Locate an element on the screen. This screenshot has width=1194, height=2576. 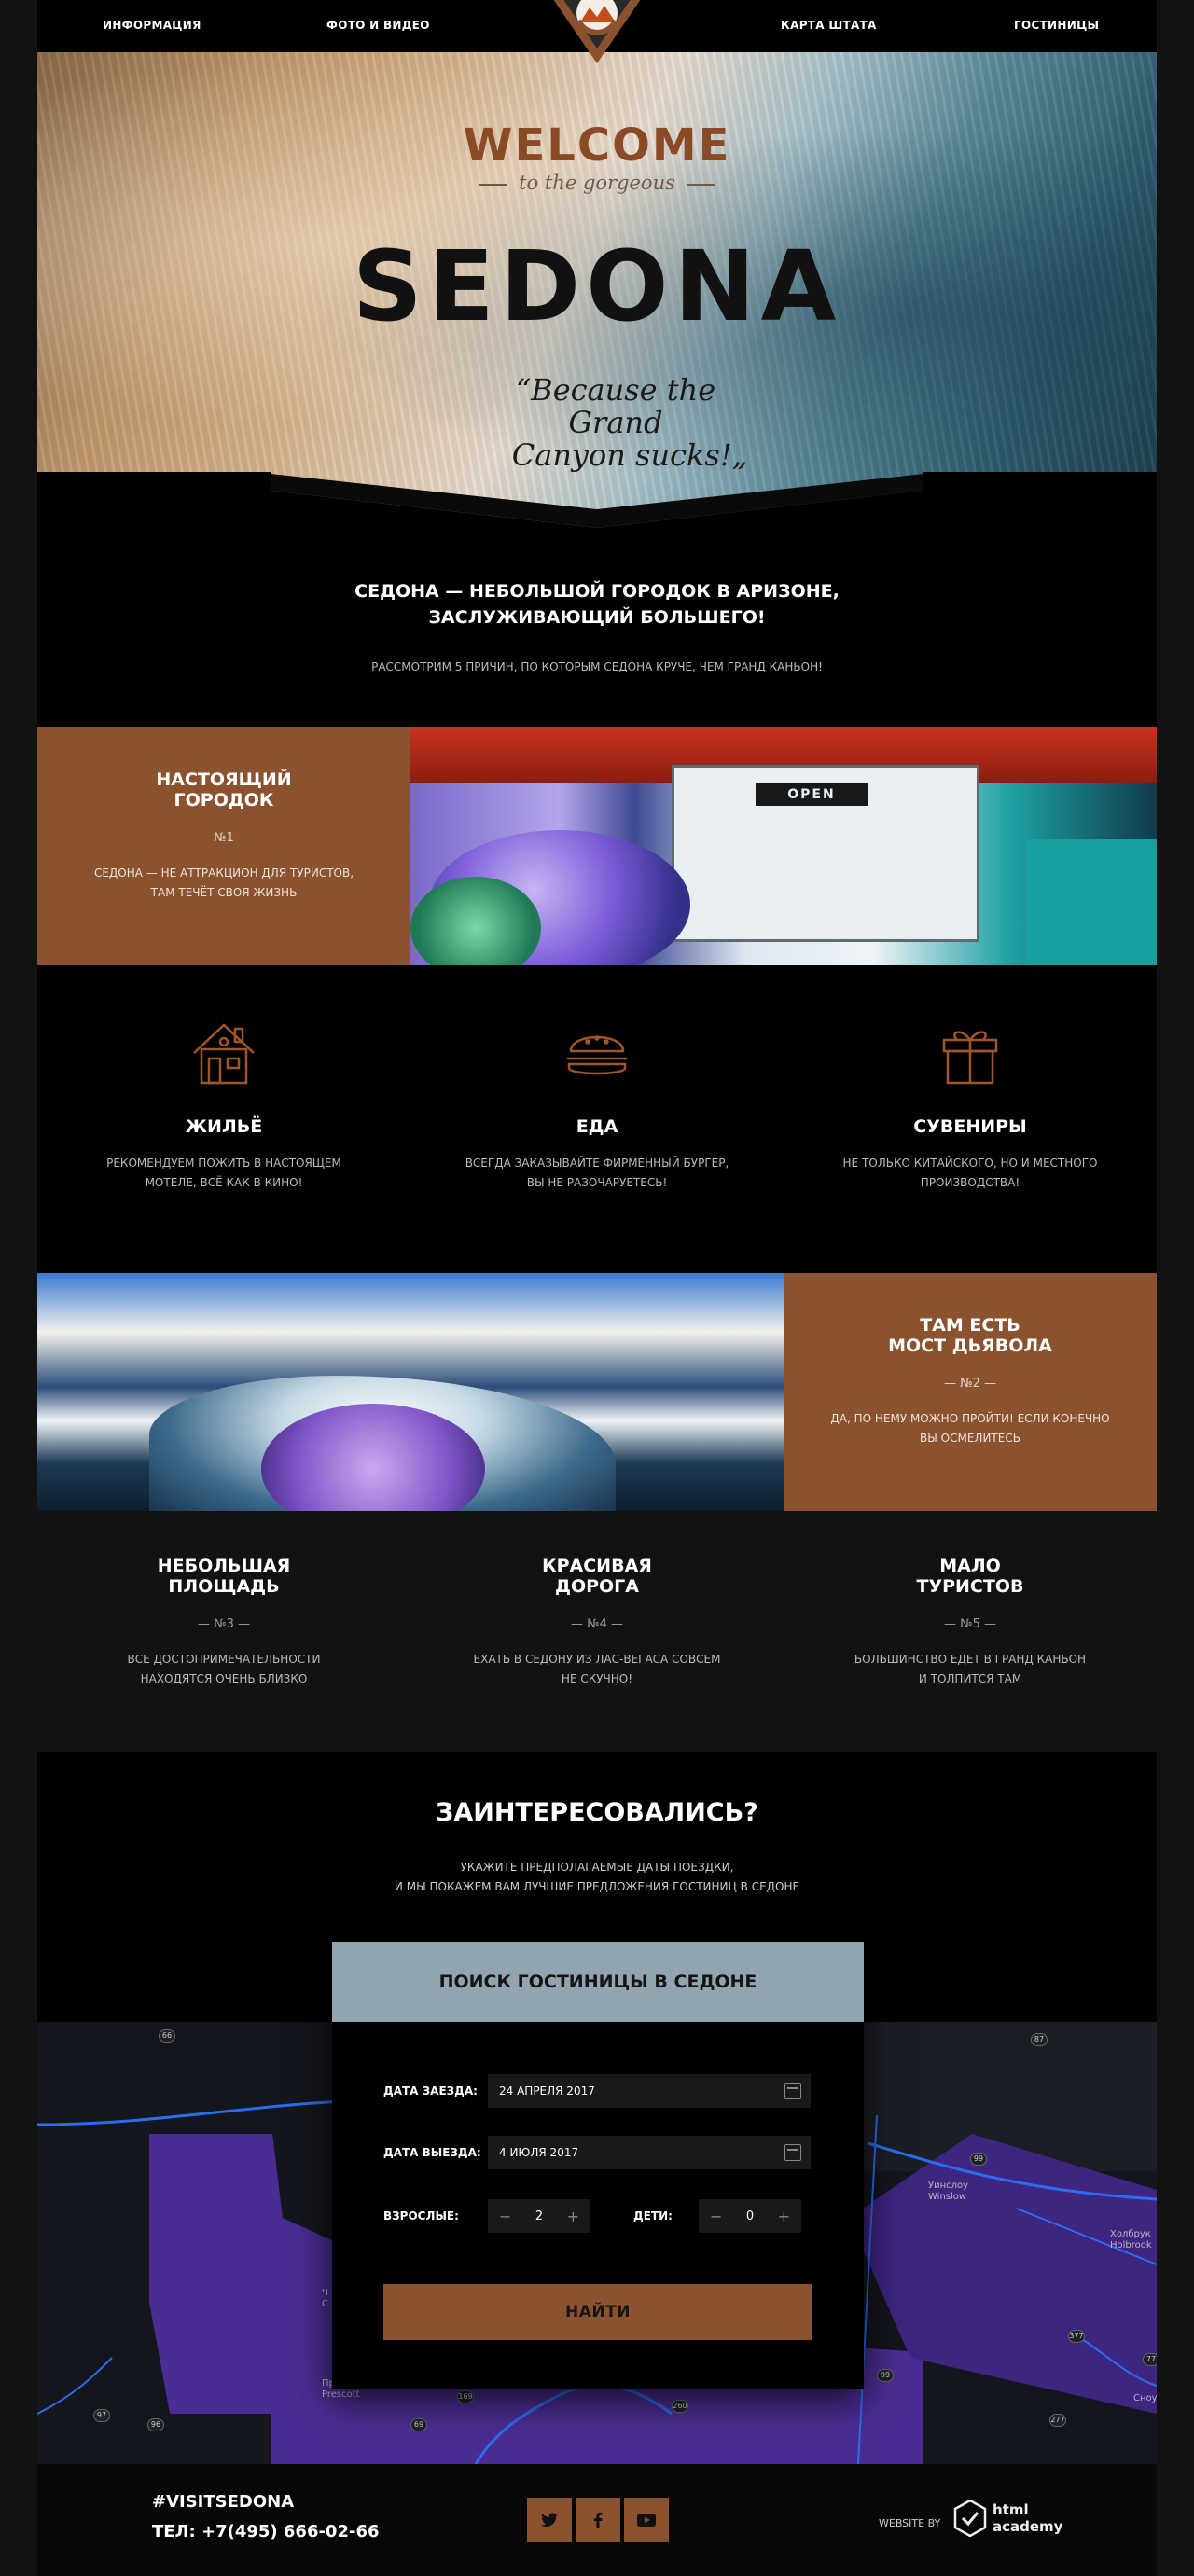
map-city-winslow: Уинслоу Winslow is located at coordinates (948, 2192).